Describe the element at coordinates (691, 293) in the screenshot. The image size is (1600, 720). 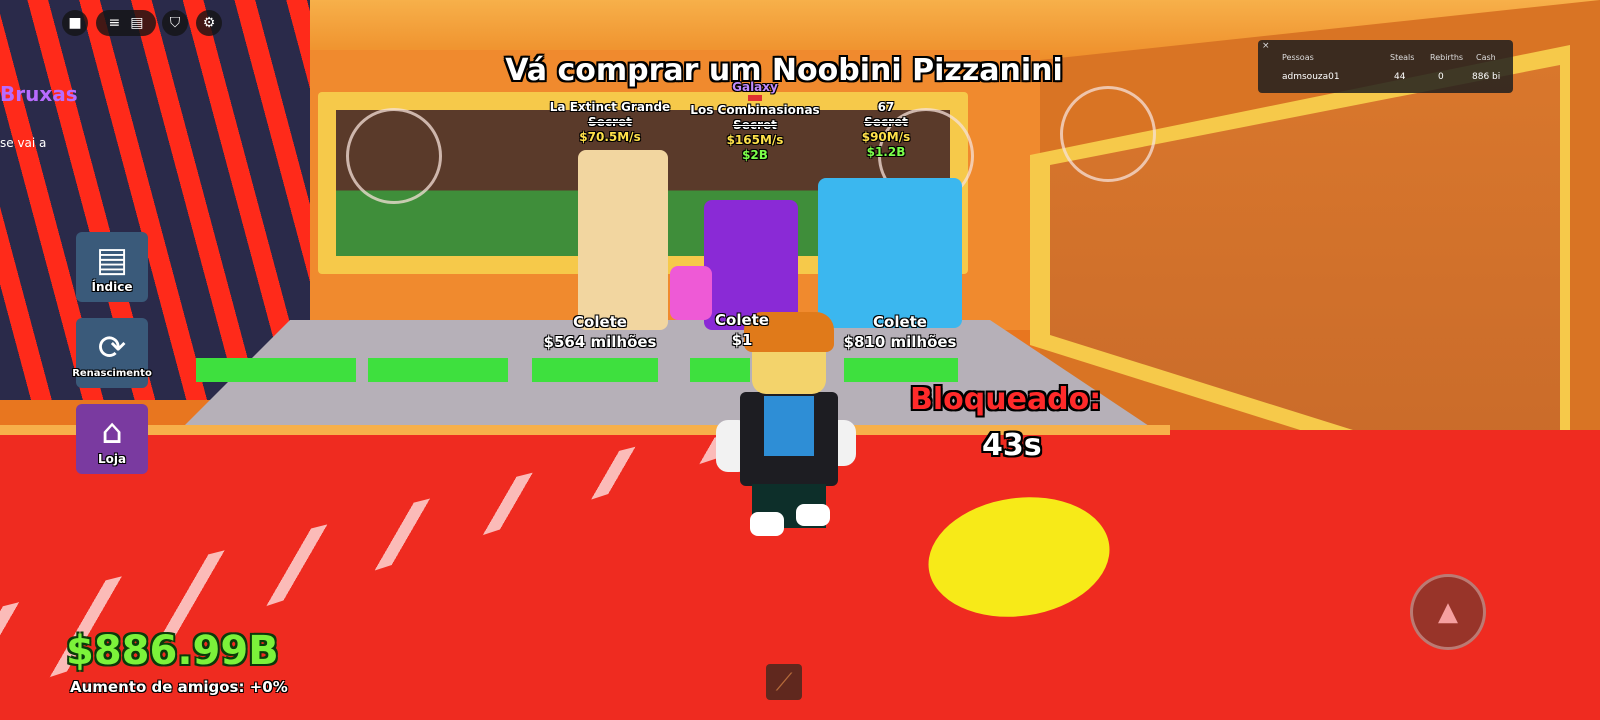
I see `brainrot-pink-small` at that location.